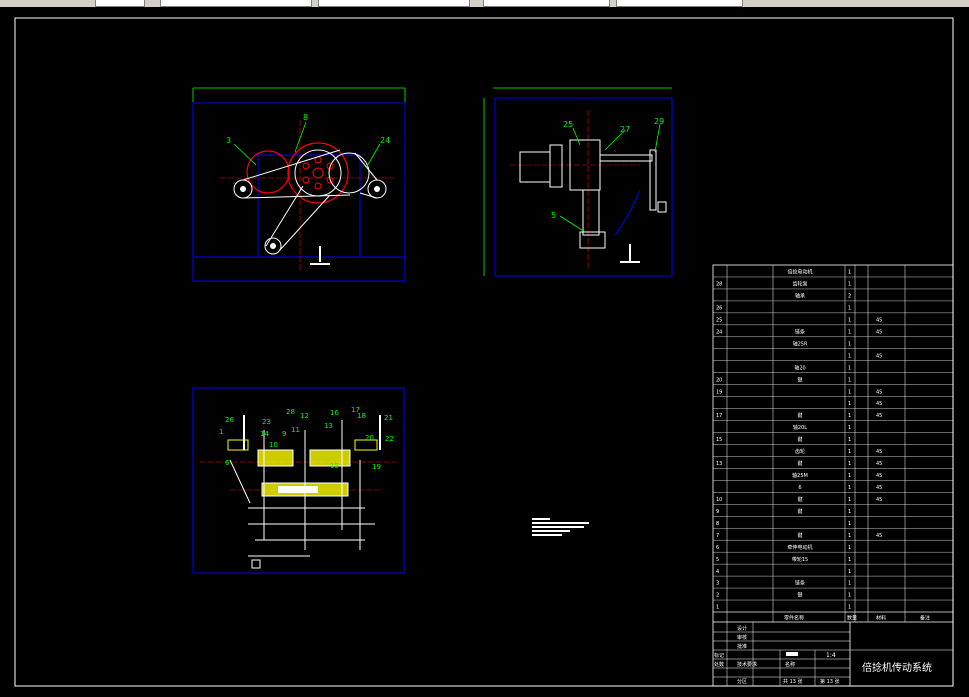 The image size is (969, 697). What do you see at coordinates (389, 439) in the screenshot?
I see `plan-label-15: 22` at bounding box center [389, 439].